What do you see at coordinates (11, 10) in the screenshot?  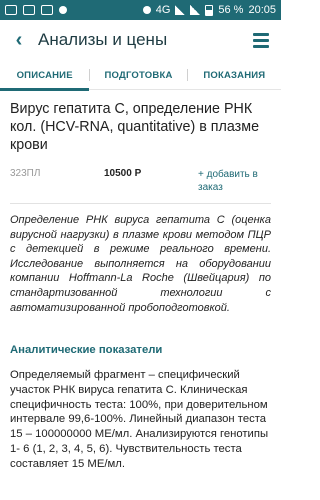 I see `notification-icon` at bounding box center [11, 10].